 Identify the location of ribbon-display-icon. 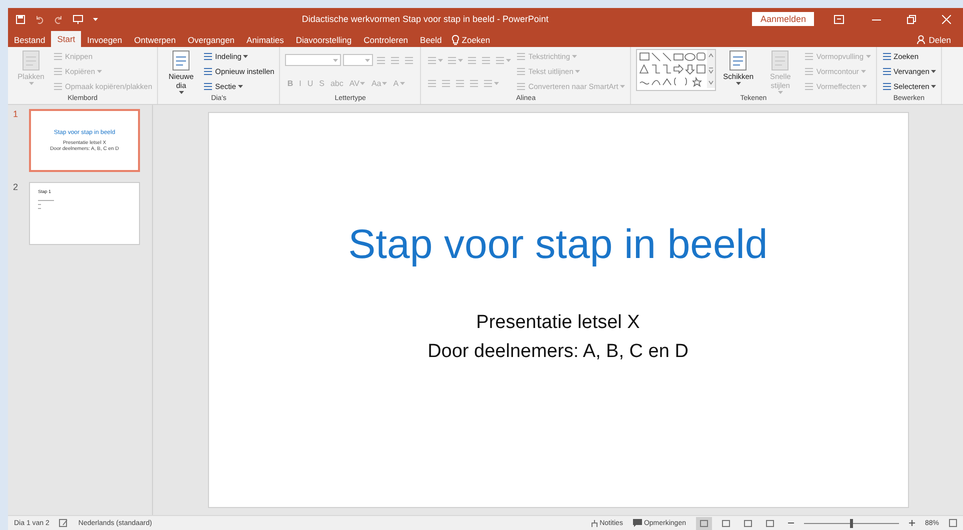
(839, 19).